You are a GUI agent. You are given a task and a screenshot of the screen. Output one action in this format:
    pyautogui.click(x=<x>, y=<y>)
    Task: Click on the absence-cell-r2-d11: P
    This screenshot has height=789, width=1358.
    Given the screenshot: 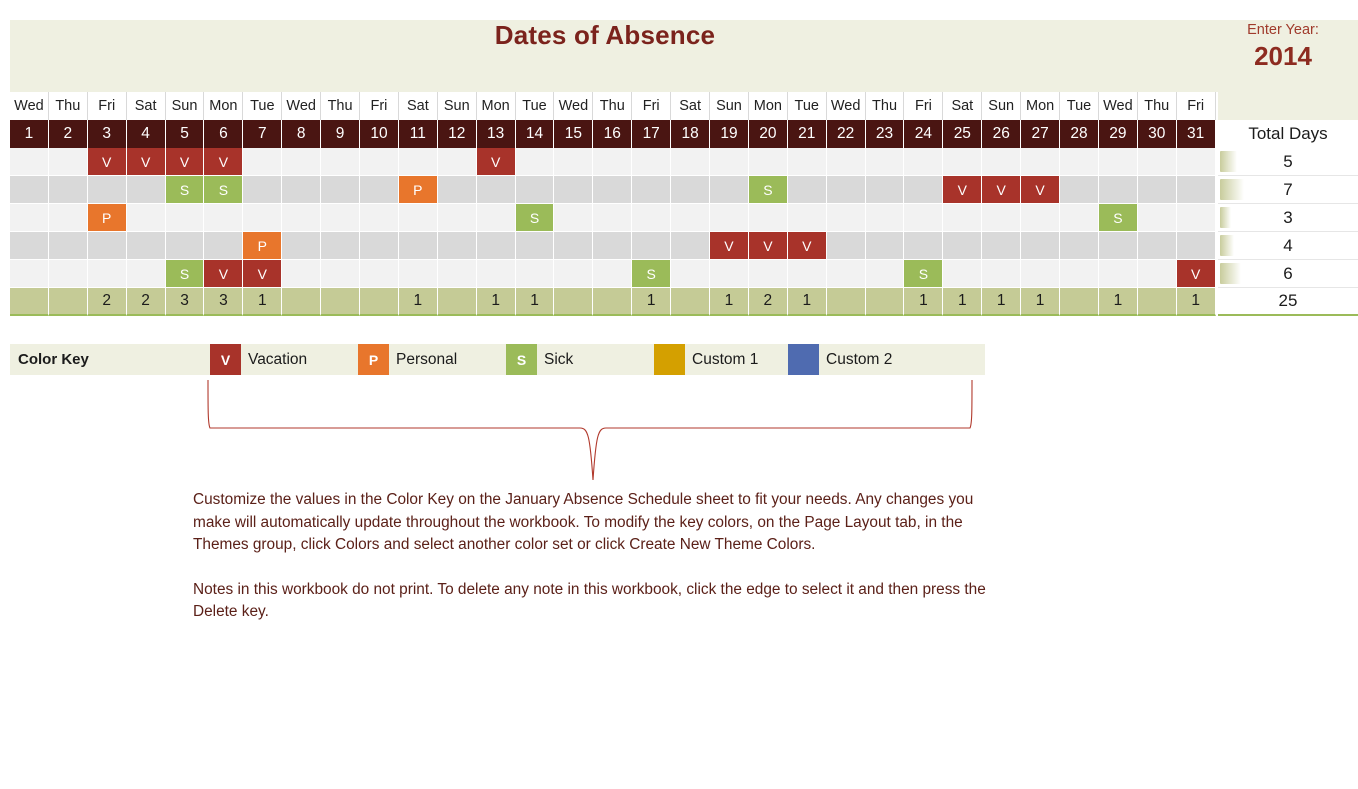 What is the action you would take?
    pyautogui.click(x=418, y=190)
    